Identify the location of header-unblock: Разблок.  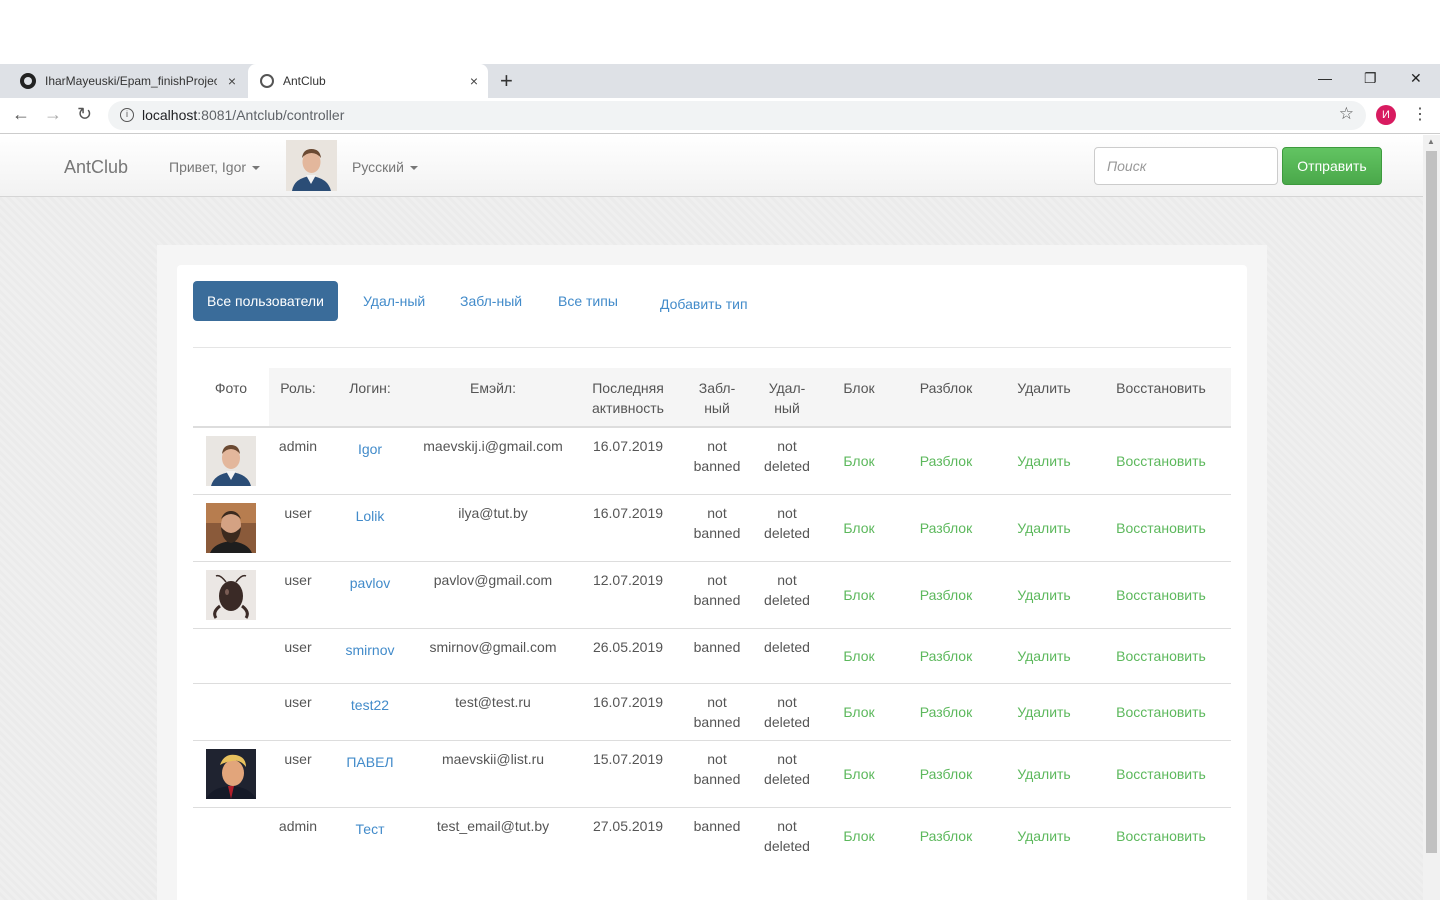
(946, 398).